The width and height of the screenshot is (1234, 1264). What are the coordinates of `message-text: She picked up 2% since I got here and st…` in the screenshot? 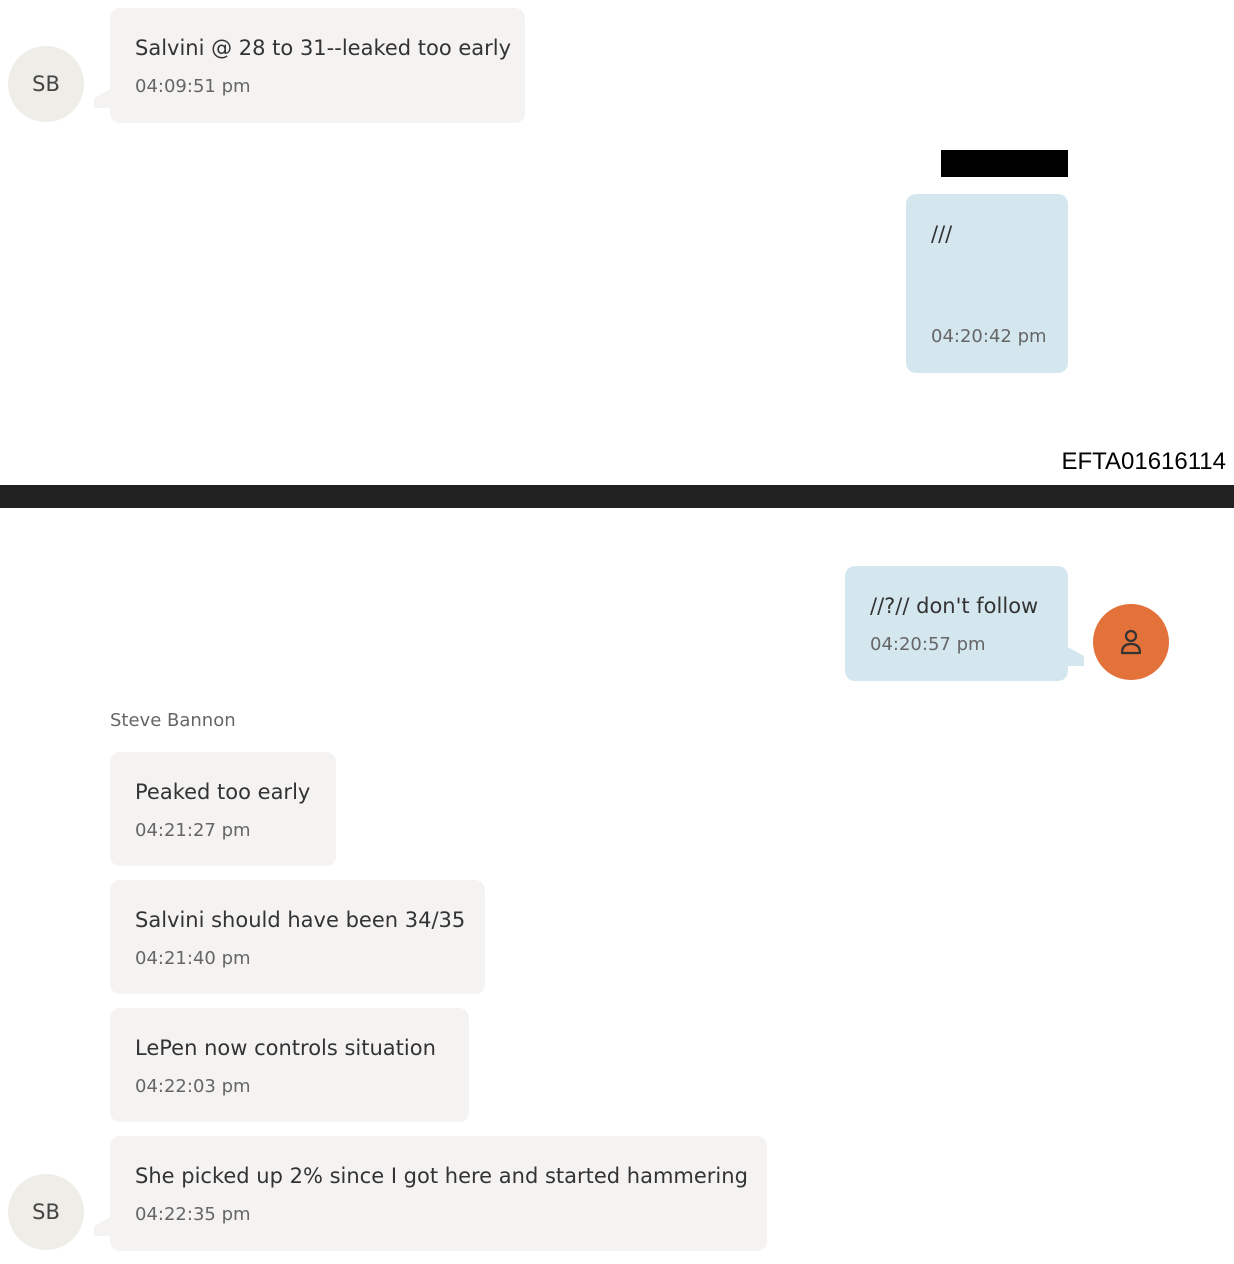 It's located at (441, 1176).